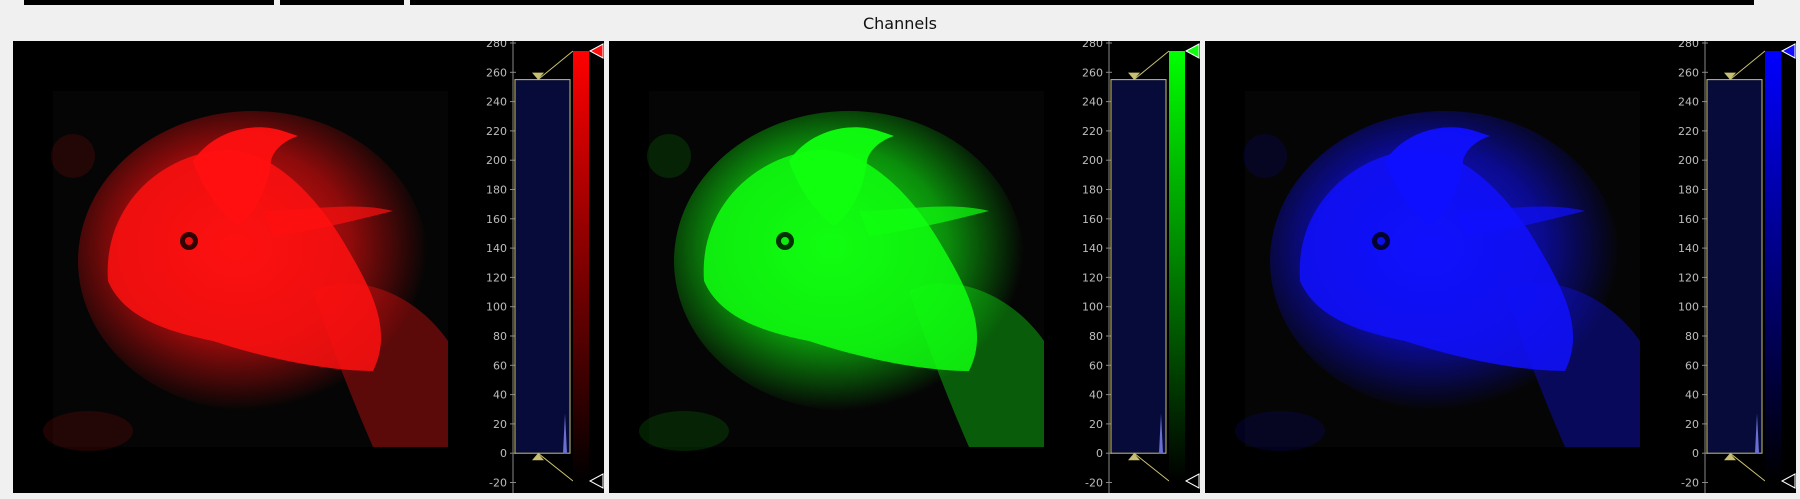  What do you see at coordinates (1773, 266) in the screenshot?
I see `output-bar-blue` at bounding box center [1773, 266].